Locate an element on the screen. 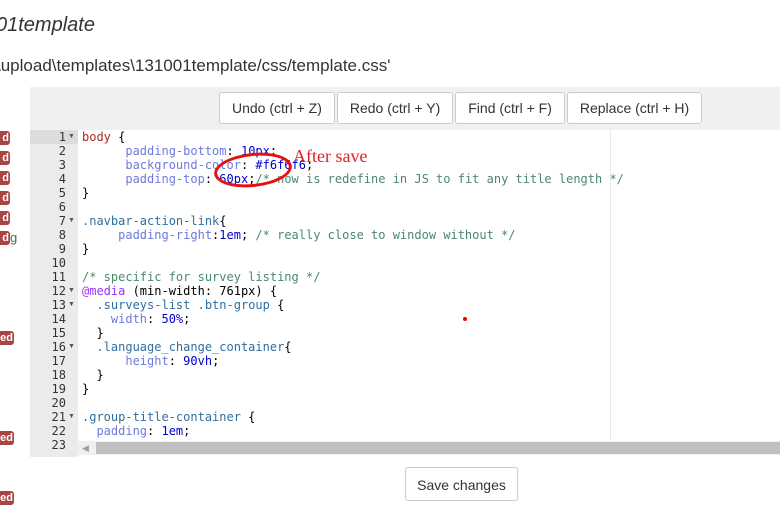  code-line: @media (min-width: 761px) { is located at coordinates (179, 291).